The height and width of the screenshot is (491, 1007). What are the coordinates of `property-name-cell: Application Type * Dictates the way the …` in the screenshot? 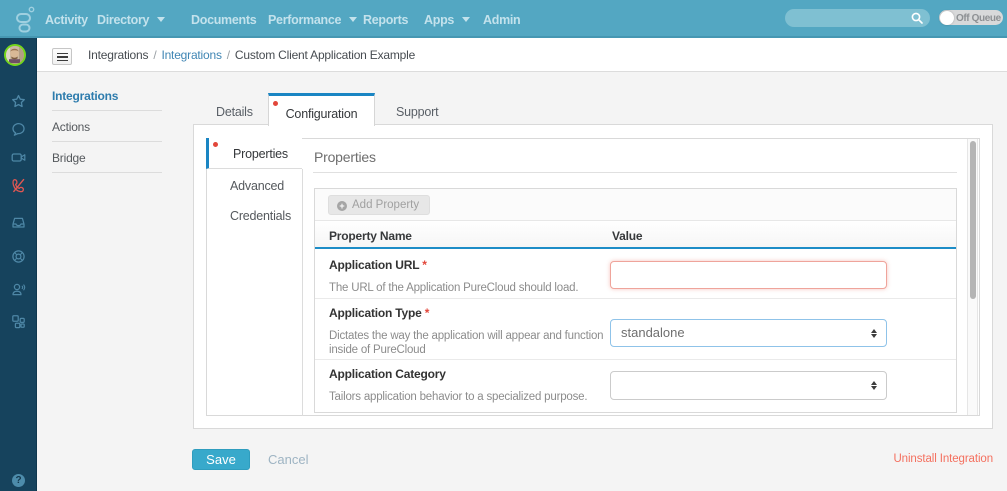 It's located at (469, 331).